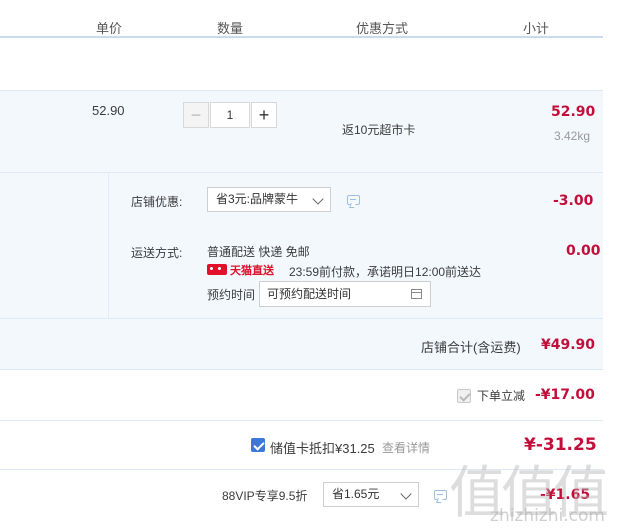 Image resolution: width=617 pixels, height=531 pixels. Describe the element at coordinates (301, 131) in the screenshot. I see `item-row: 52.90 − 1 + 返10元超市卡 52.90 3.42kg` at that location.